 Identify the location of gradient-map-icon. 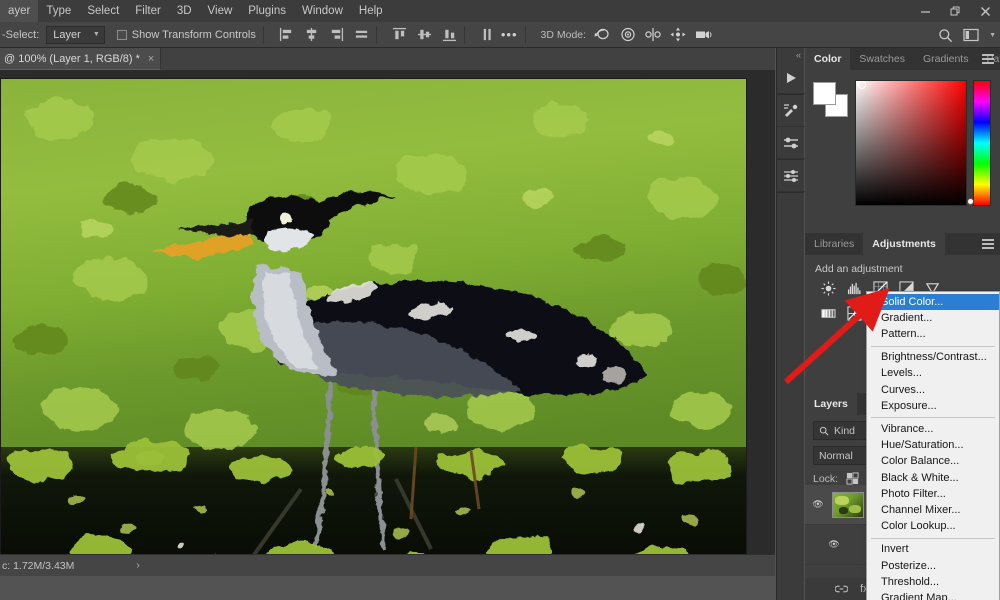
(828, 313).